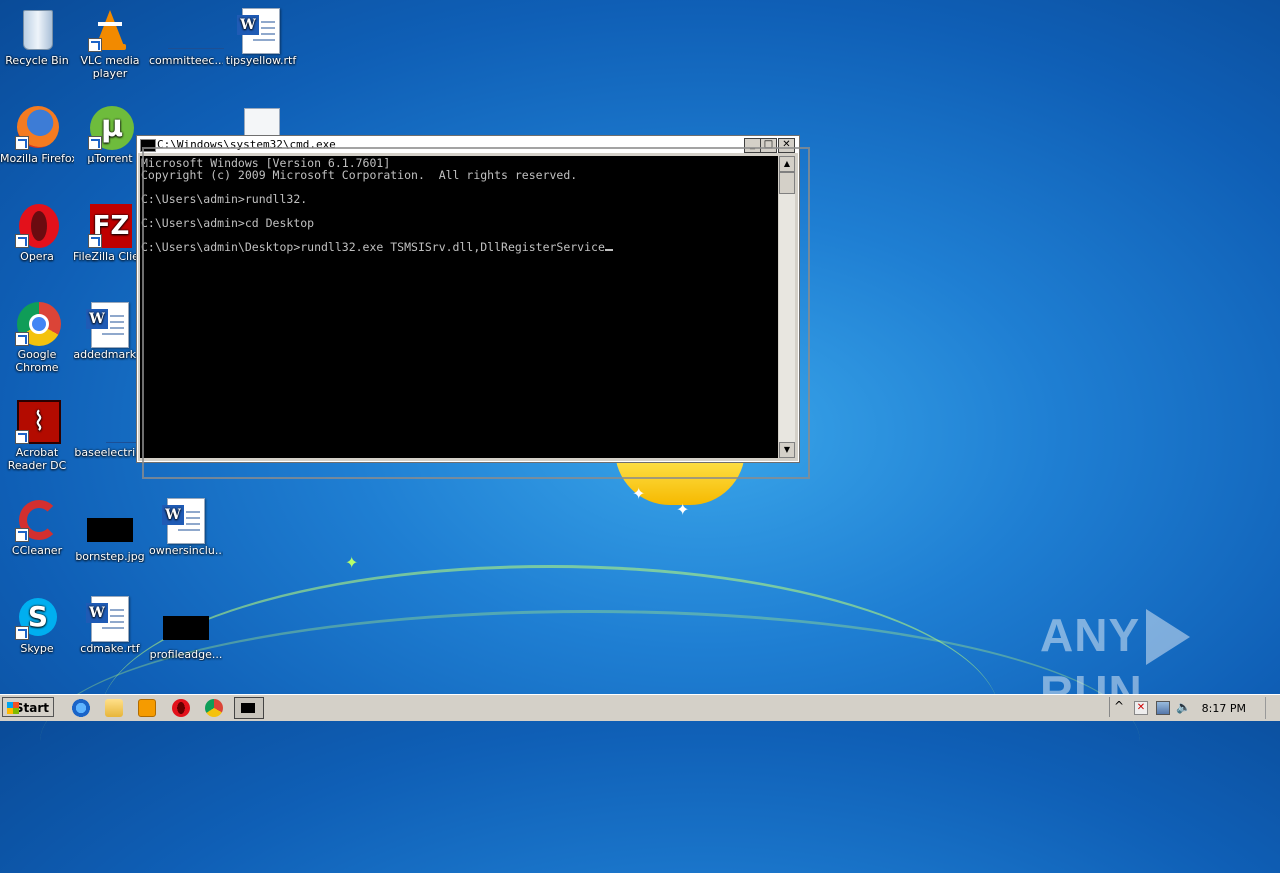 The width and height of the screenshot is (1280, 873). What do you see at coordinates (110, 556) in the screenshot?
I see `desktop-icon-label: bornstep.jpg` at bounding box center [110, 556].